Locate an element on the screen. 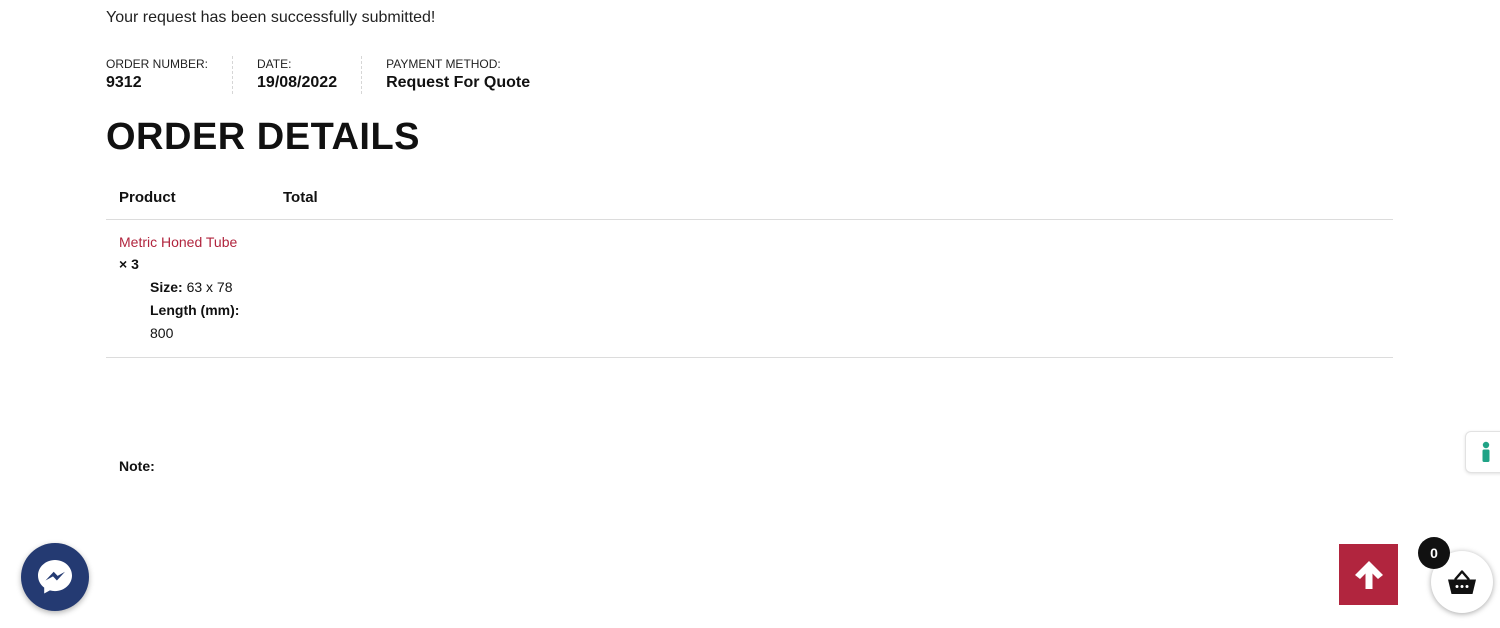 The width and height of the screenshot is (1500, 628). order-number-block: ORDER NUMBER: 9312 is located at coordinates (170, 75).